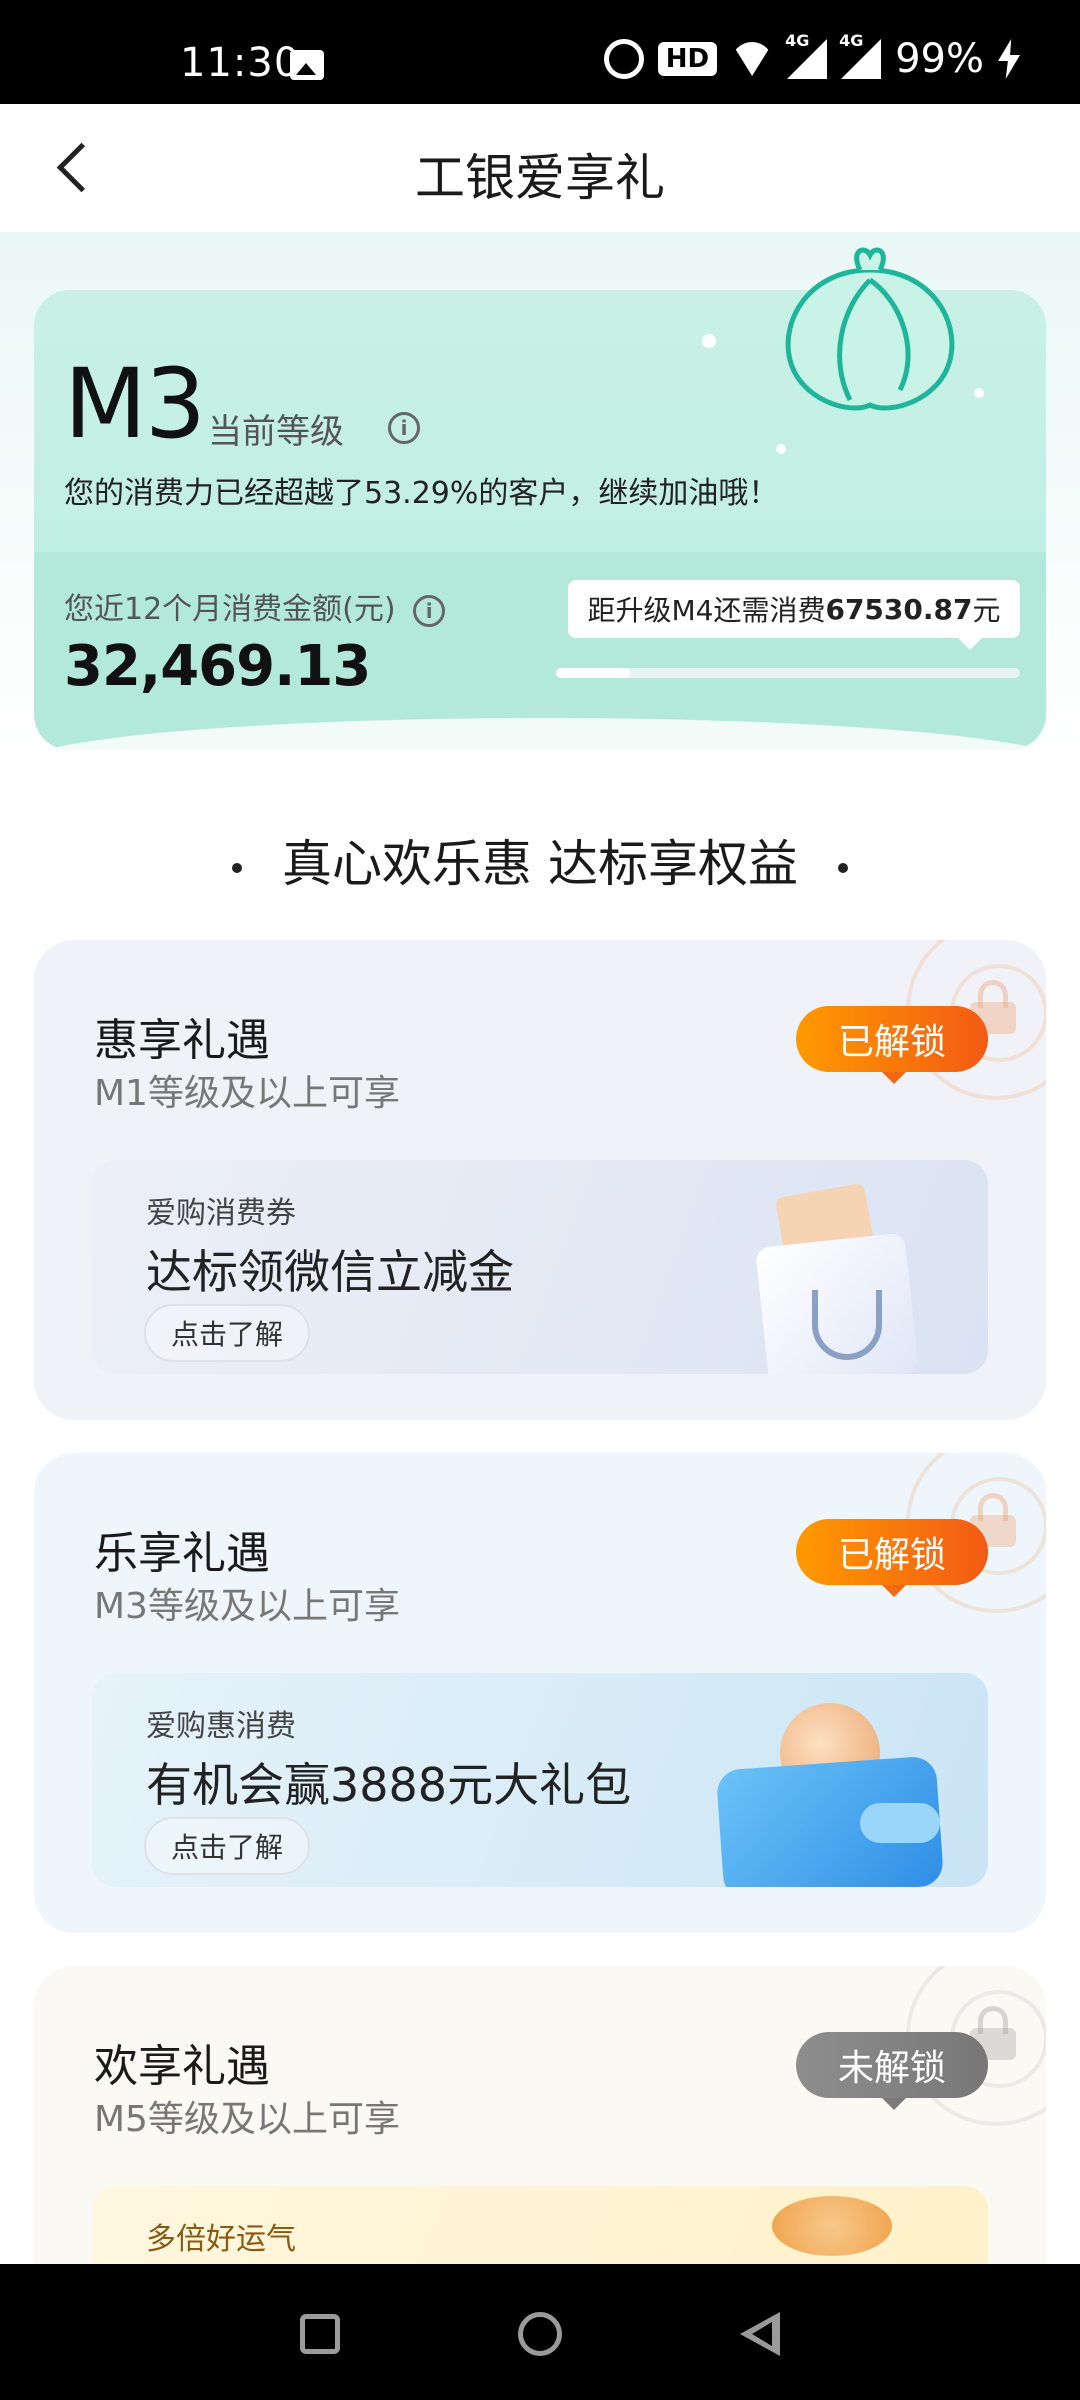 The width and height of the screenshot is (1080, 2400). I want to click on status-badge: 未解锁, so click(892, 2071).